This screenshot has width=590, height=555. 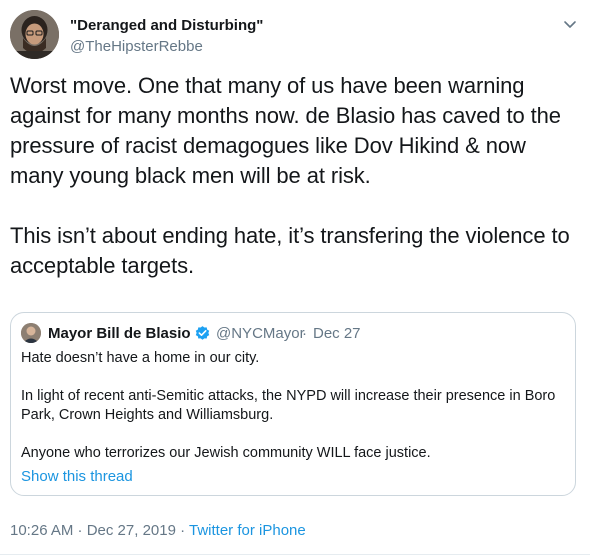 What do you see at coordinates (136, 46) in the screenshot?
I see `author-handle: @TheHipsterRebbe` at bounding box center [136, 46].